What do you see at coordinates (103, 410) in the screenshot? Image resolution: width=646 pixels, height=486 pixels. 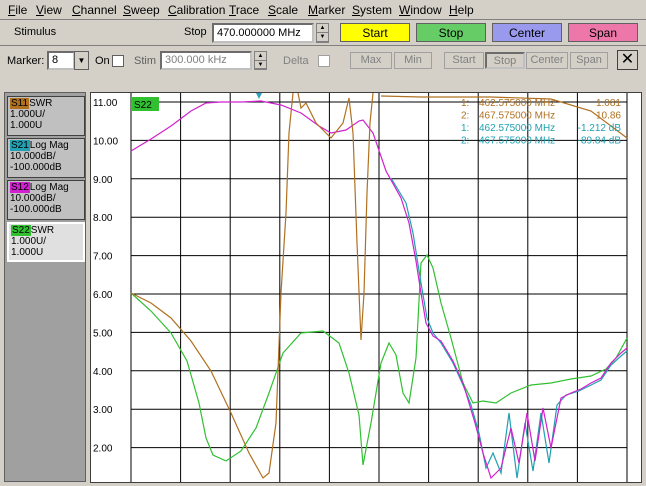 I see `y-tick-label: 3.00` at bounding box center [103, 410].